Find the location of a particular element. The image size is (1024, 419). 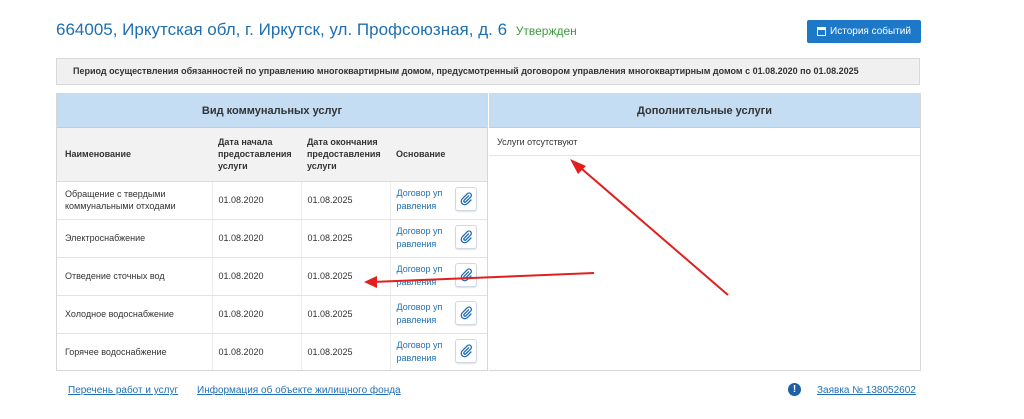

history-button-label: История событий is located at coordinates (870, 31).